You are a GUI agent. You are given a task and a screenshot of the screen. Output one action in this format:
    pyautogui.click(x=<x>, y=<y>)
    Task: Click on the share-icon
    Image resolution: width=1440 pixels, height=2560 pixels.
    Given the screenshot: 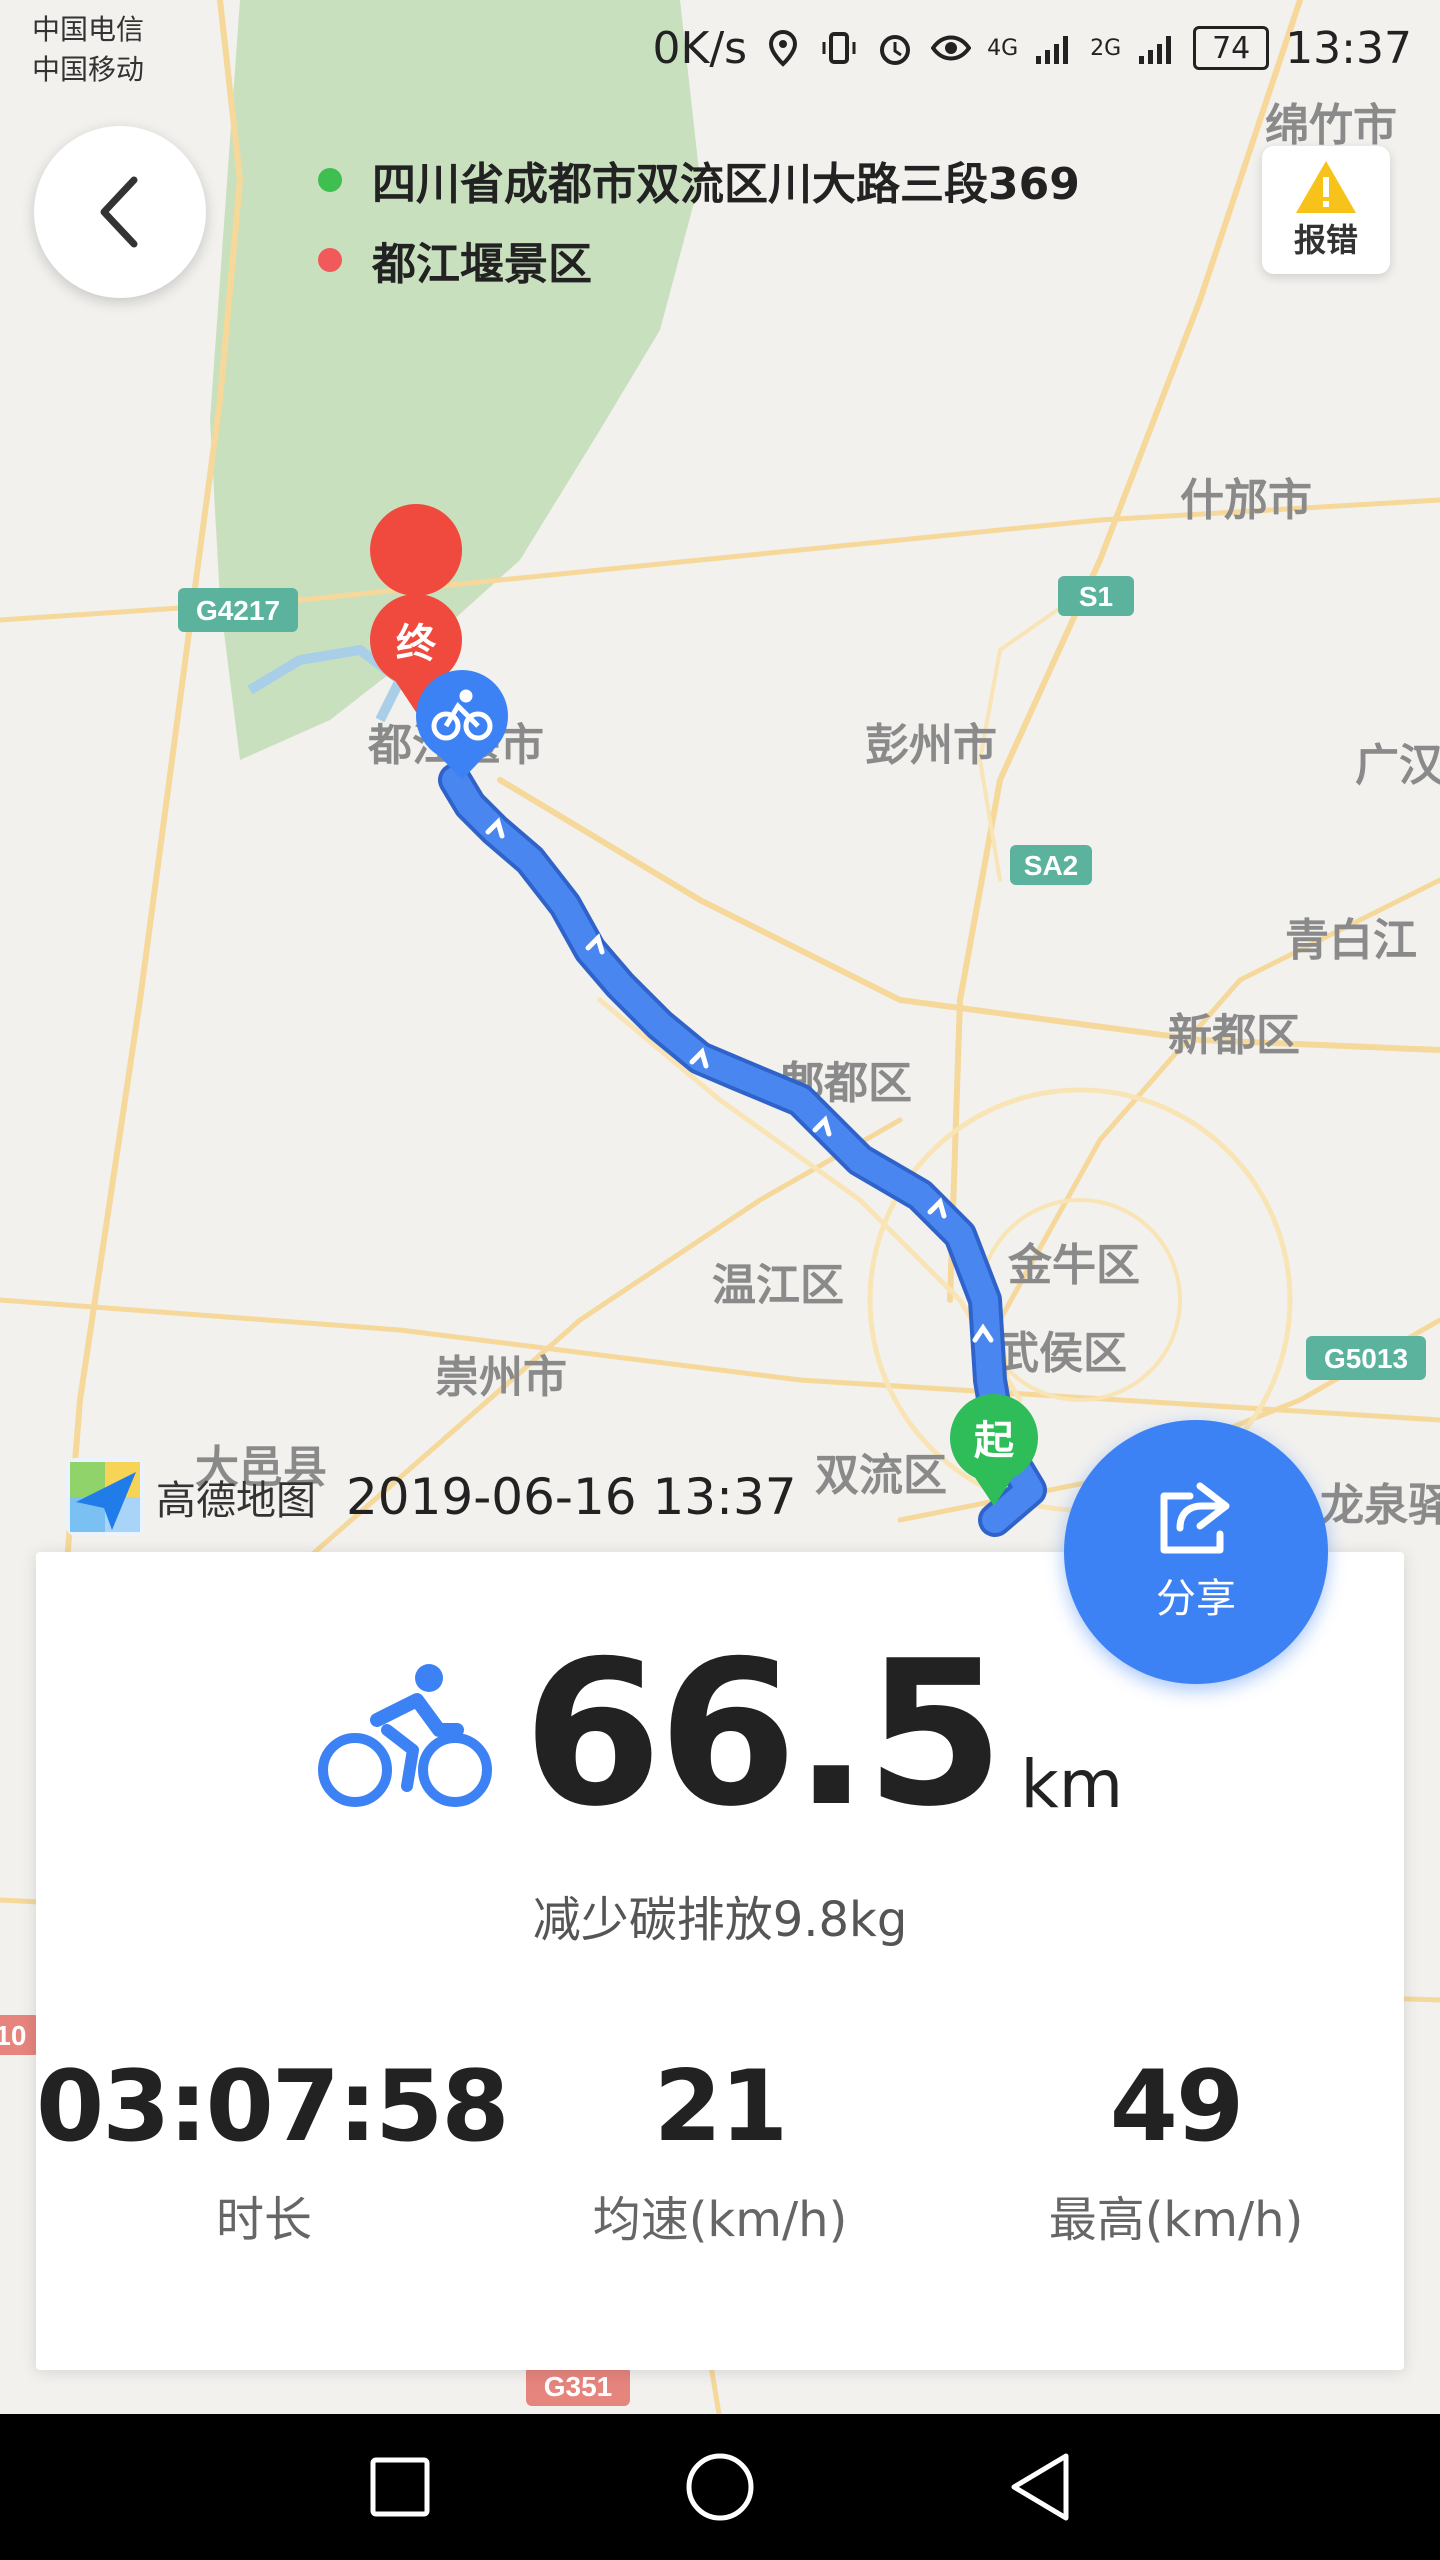 What is the action you would take?
    pyautogui.click(x=1195, y=1518)
    